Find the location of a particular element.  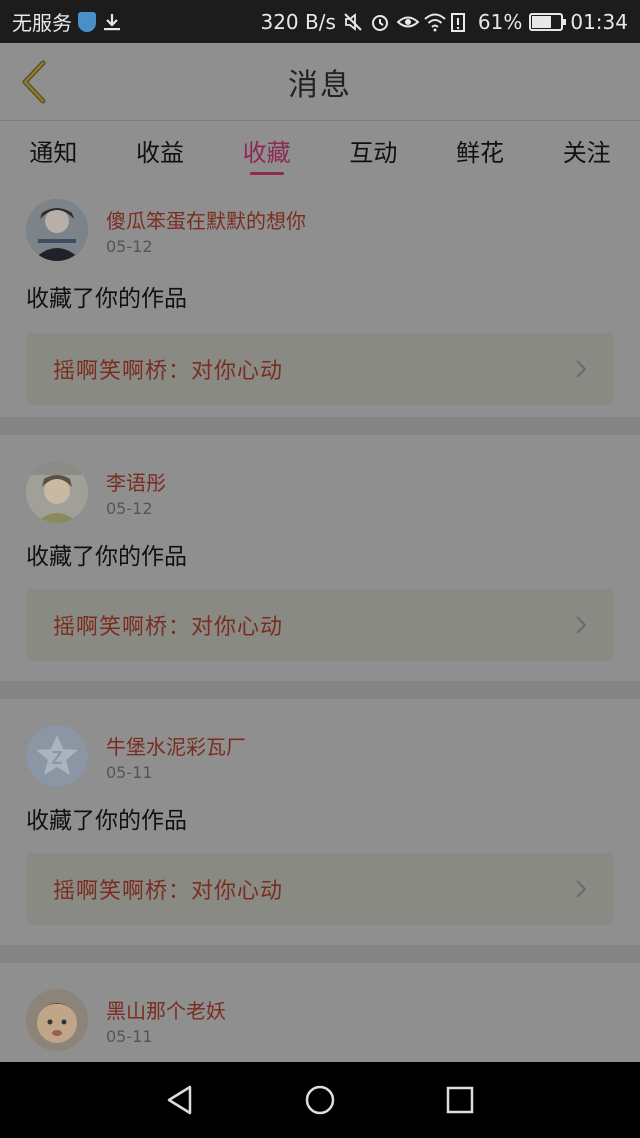

alarm-icon is located at coordinates (380, 22).